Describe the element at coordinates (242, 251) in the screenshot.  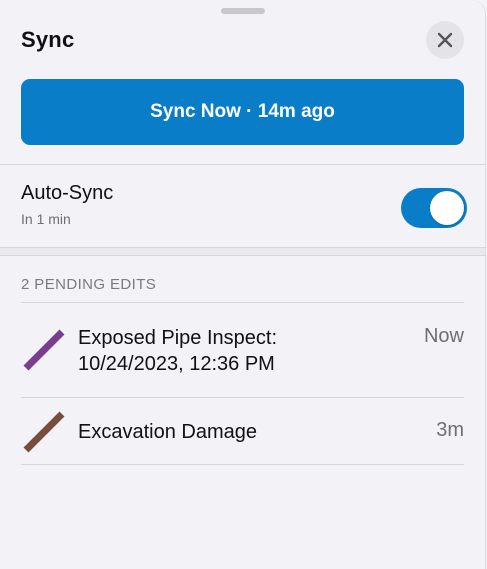
I see `section-gap` at that location.